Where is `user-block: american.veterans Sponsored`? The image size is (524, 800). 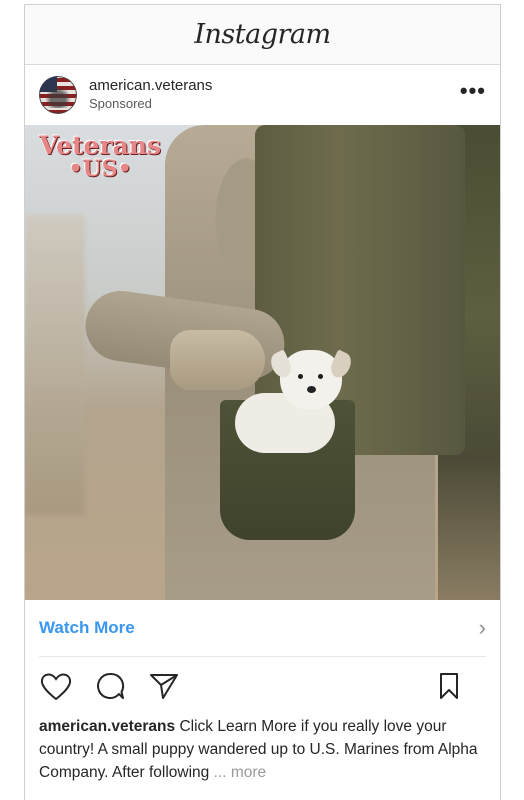 user-block: american.veterans Sponsored is located at coordinates (150, 95).